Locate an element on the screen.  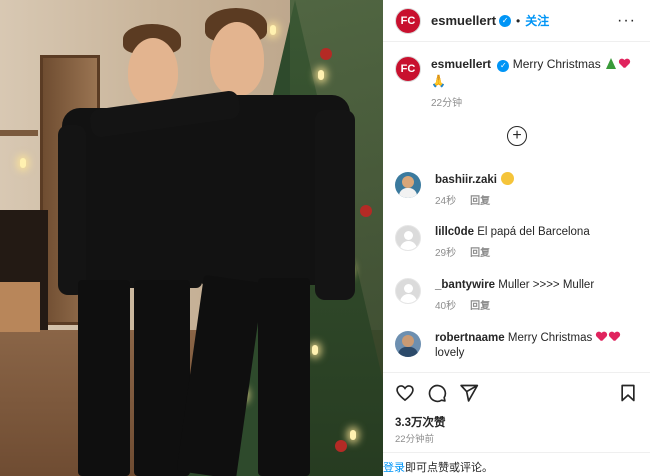
comment-item: bashiir.zaki 24秒 回复 is located at coordinates (520, 190).